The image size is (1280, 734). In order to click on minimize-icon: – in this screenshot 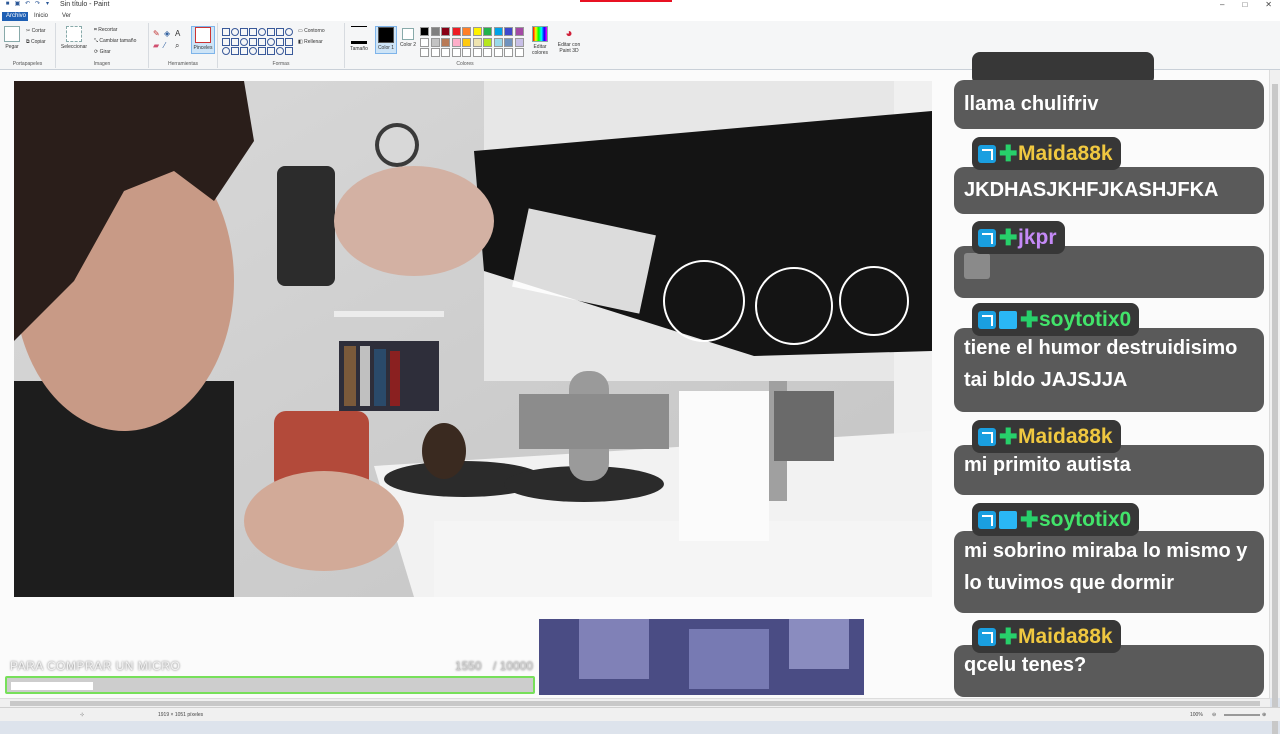, I will do `click(1222, 4)`.